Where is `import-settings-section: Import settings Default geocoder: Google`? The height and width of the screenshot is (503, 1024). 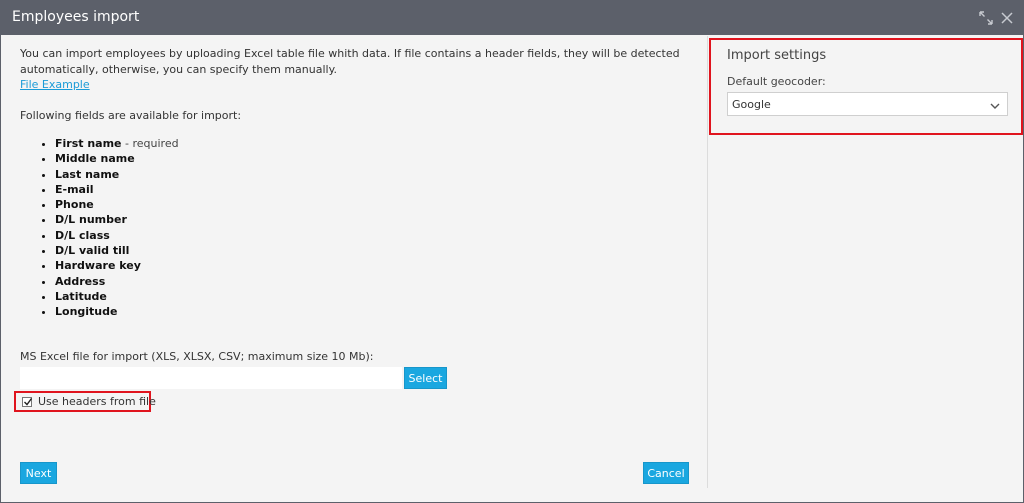 import-settings-section: Import settings Default geocoder: Google is located at coordinates (866, 86).